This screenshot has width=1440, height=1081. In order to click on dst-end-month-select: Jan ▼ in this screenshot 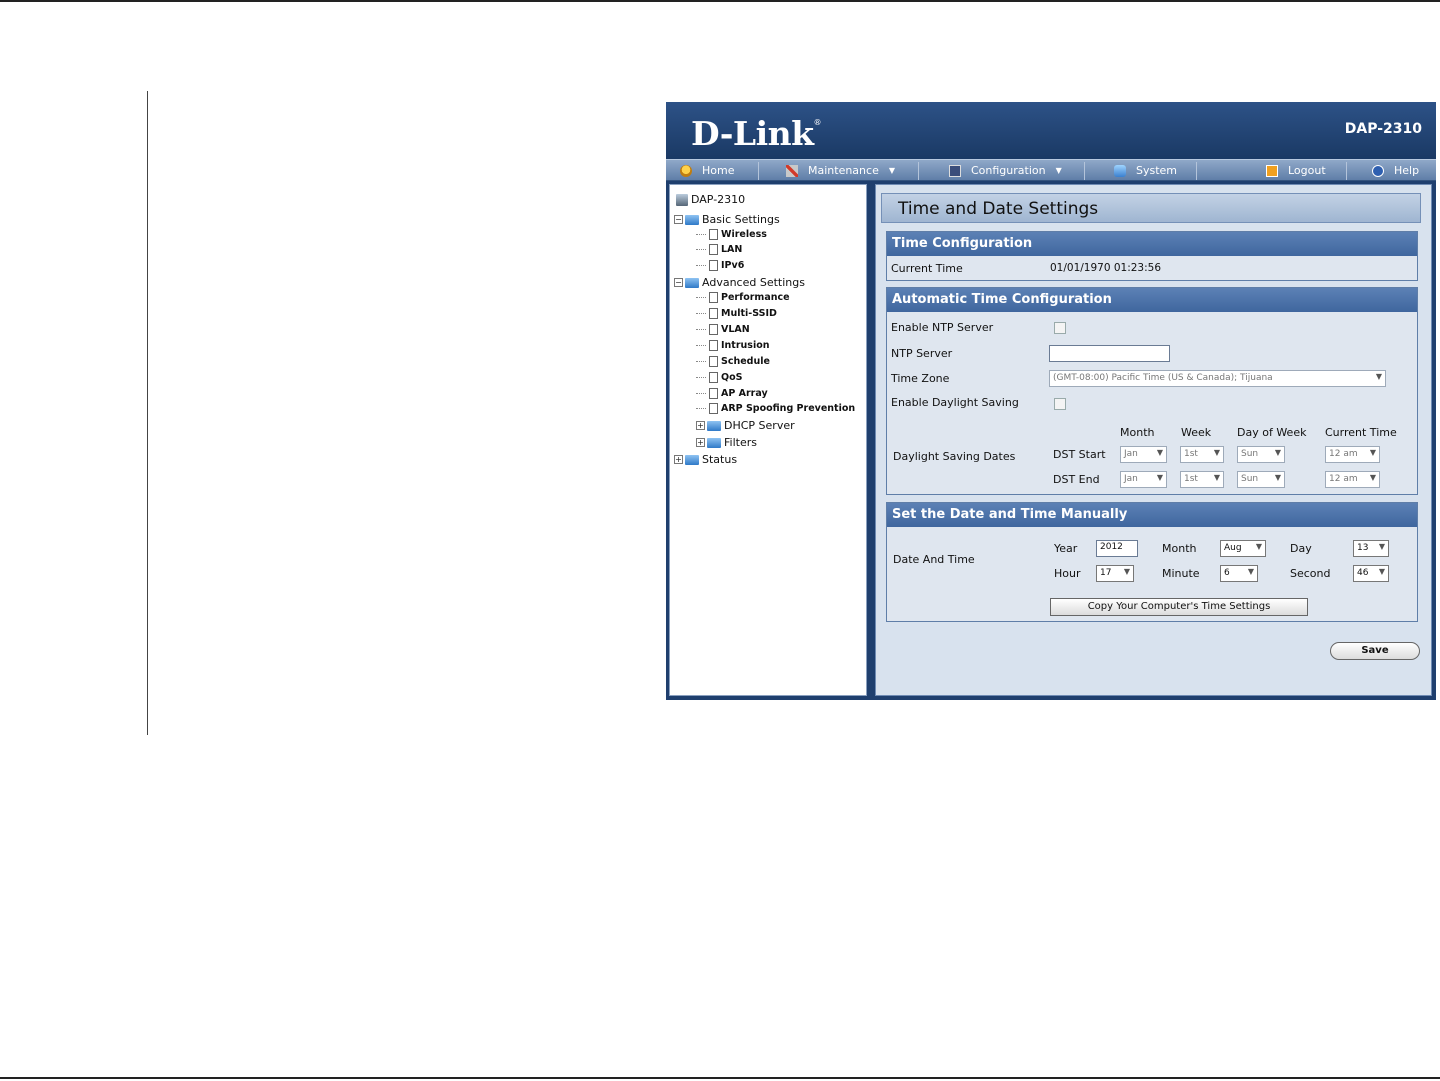, I will do `click(1143, 479)`.